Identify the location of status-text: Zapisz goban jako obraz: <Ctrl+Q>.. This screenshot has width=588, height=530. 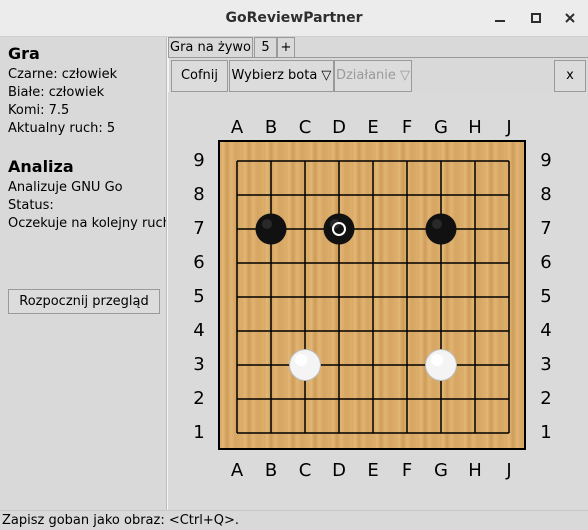
(121, 520).